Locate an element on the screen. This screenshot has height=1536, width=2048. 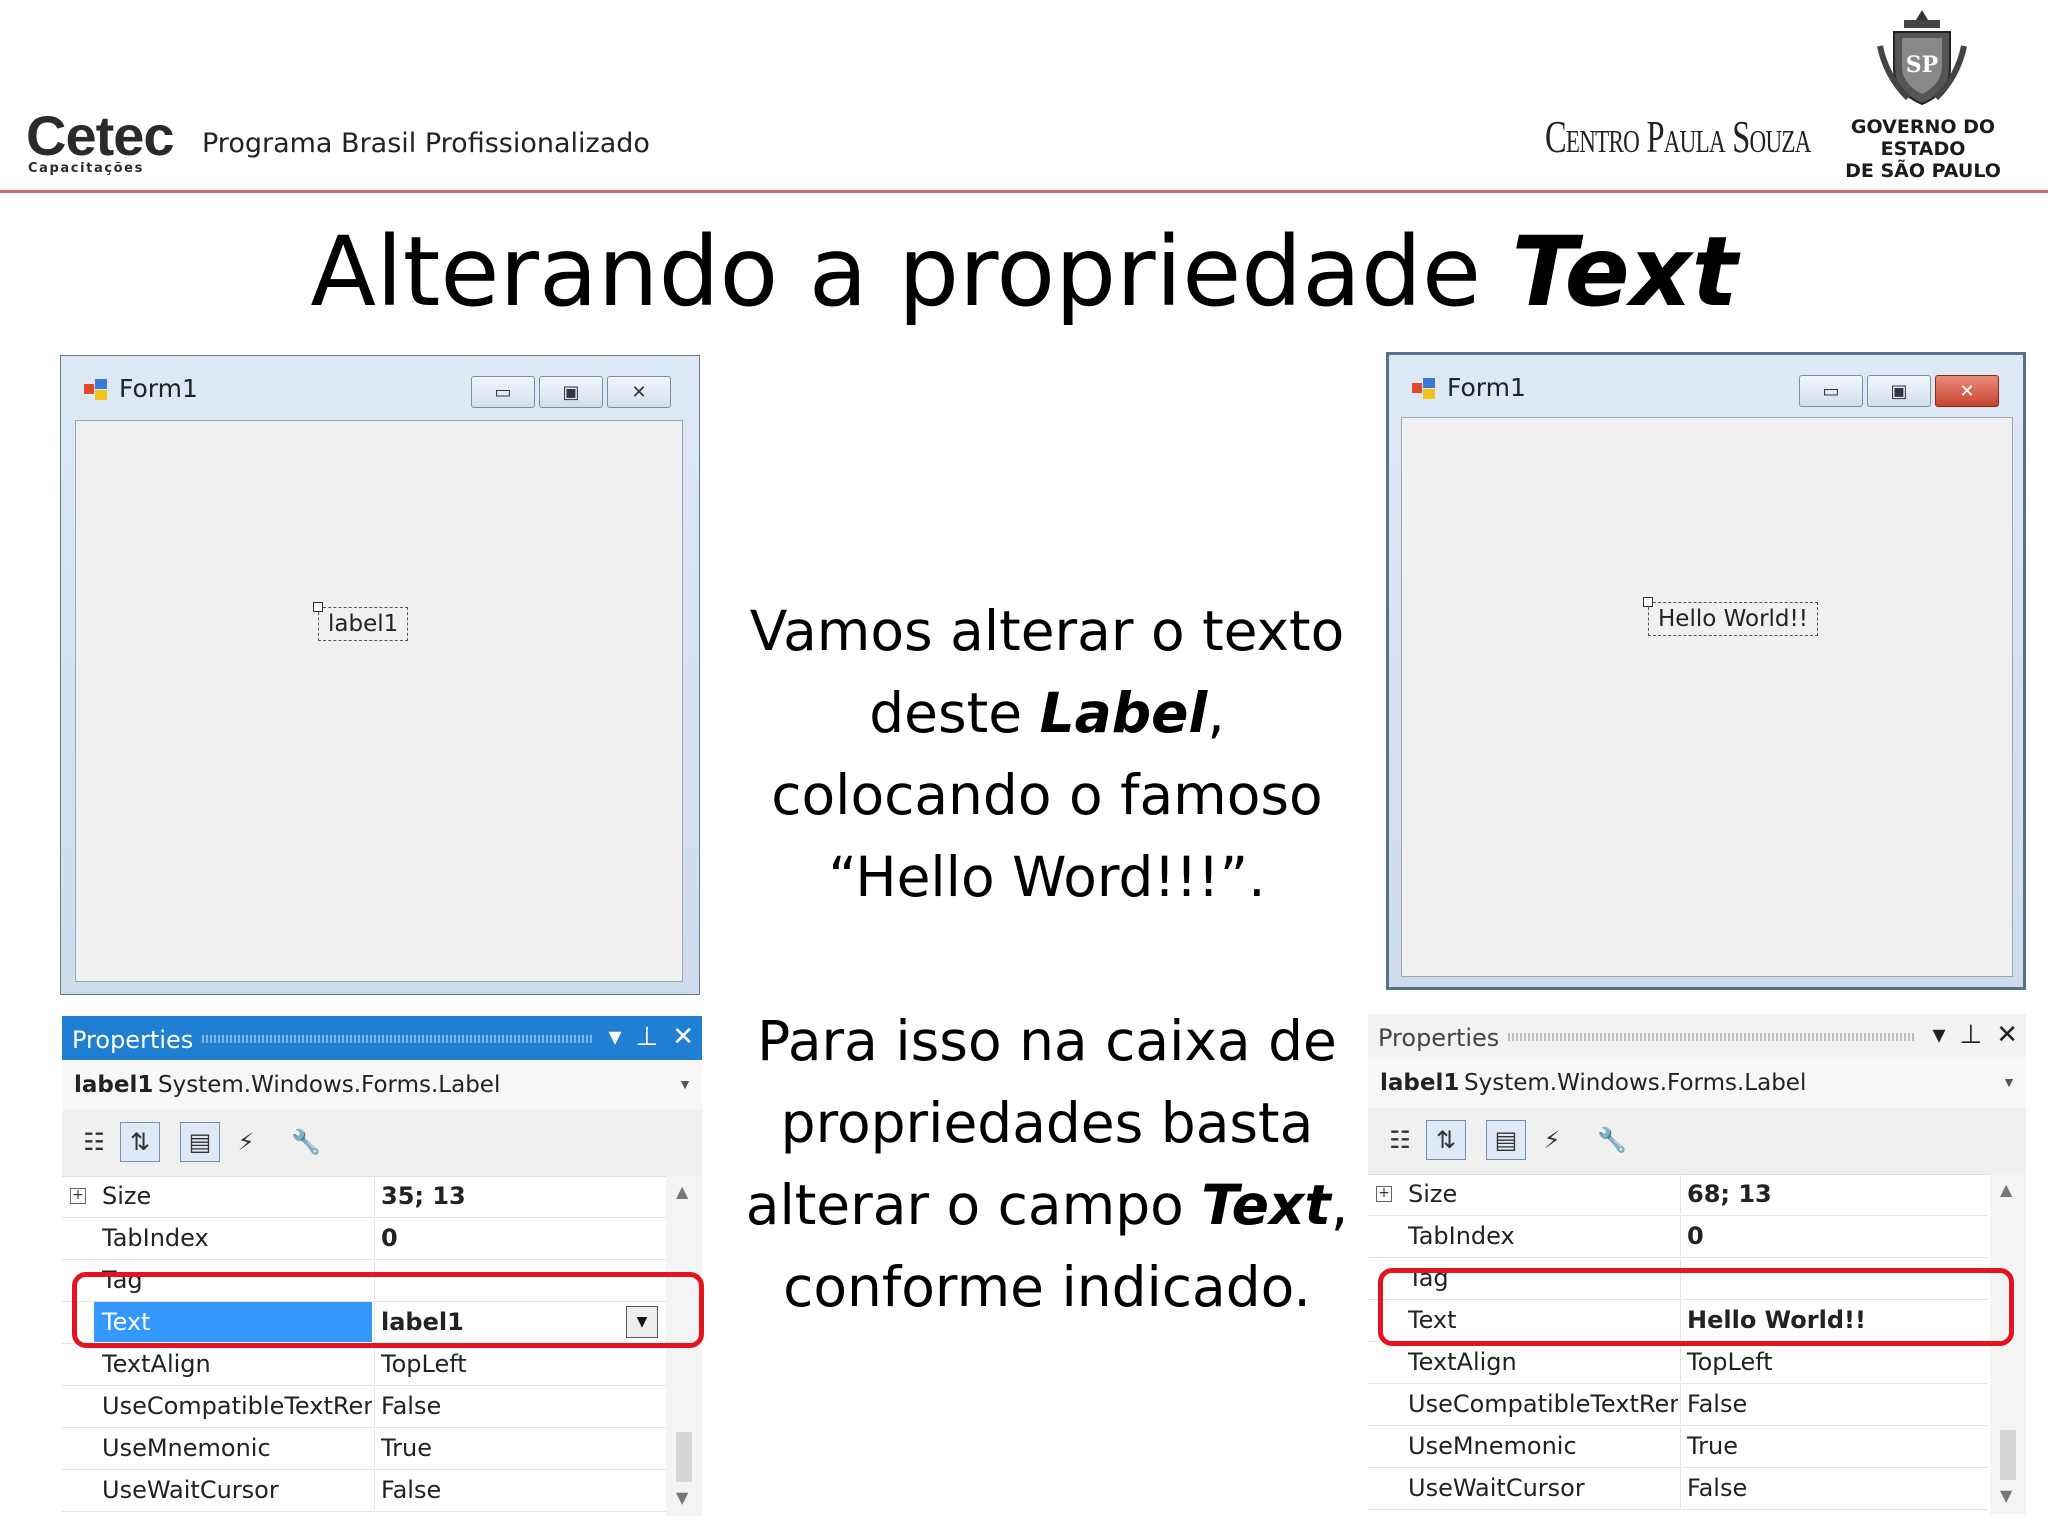
p1-line-3: colocando o famoso is located at coordinates (1047, 795).